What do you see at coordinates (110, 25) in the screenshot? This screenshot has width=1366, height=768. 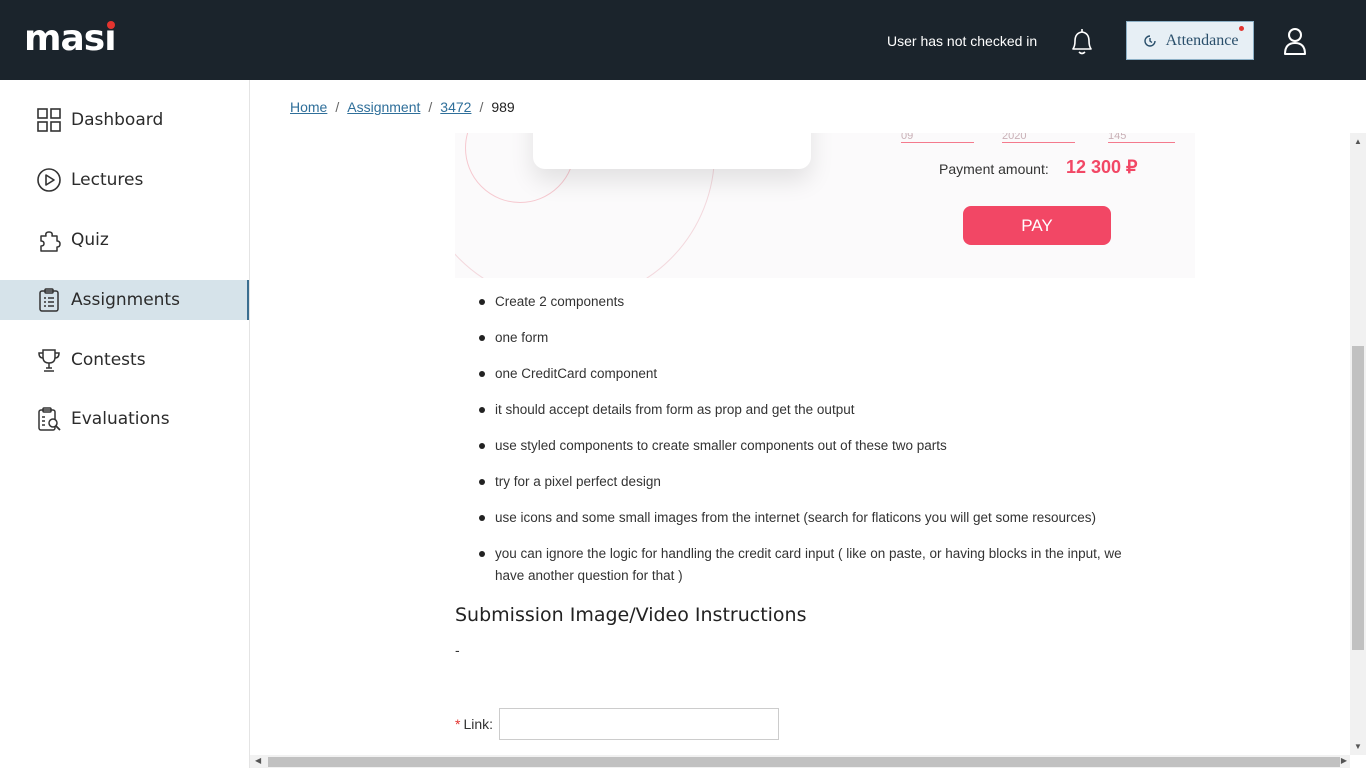 I see `logo-dot` at bounding box center [110, 25].